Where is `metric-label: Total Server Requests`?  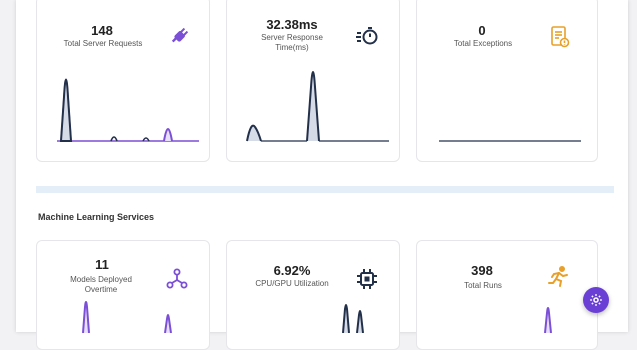
metric-label: Total Server Requests is located at coordinates (103, 43).